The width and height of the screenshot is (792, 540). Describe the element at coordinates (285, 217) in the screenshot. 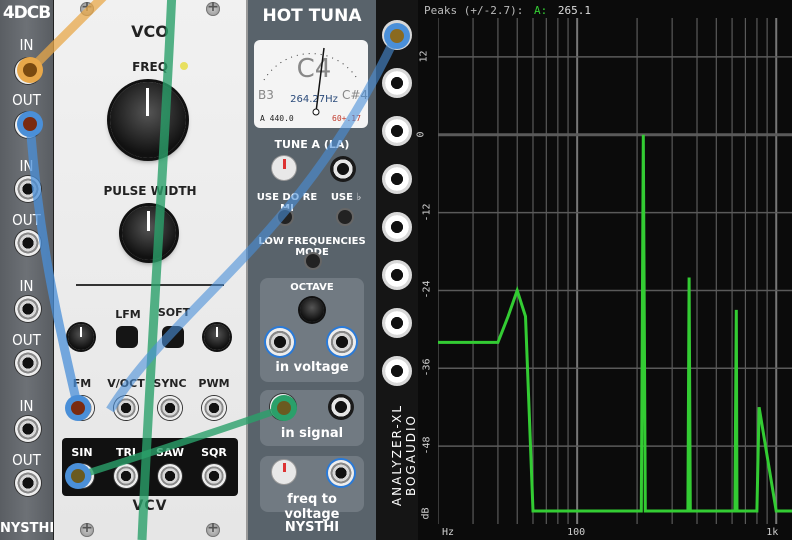

I see `doremi-button` at that location.